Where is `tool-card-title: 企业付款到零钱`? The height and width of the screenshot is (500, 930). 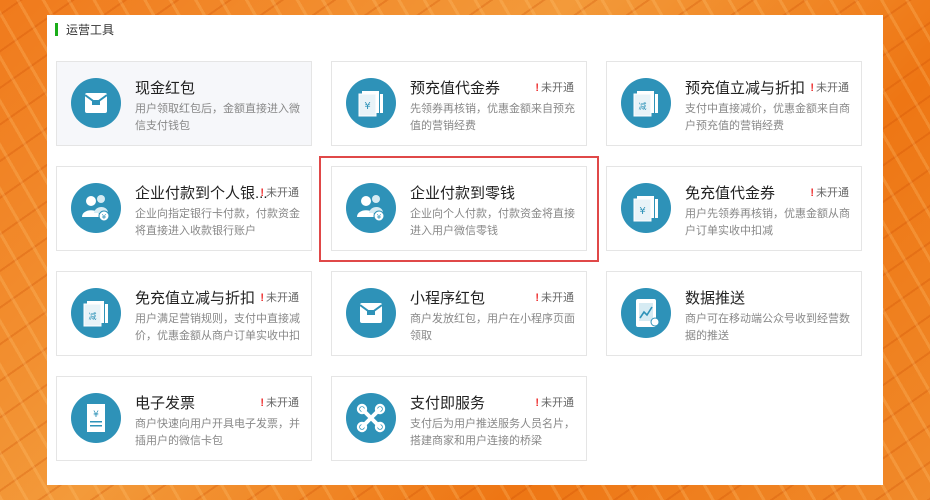
tool-card-title: 企业付款到零钱 is located at coordinates (463, 193).